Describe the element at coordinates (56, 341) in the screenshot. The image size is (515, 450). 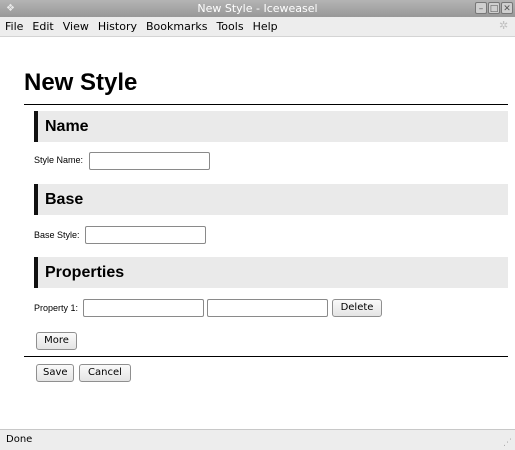
I see `more-properties-button: More` at that location.